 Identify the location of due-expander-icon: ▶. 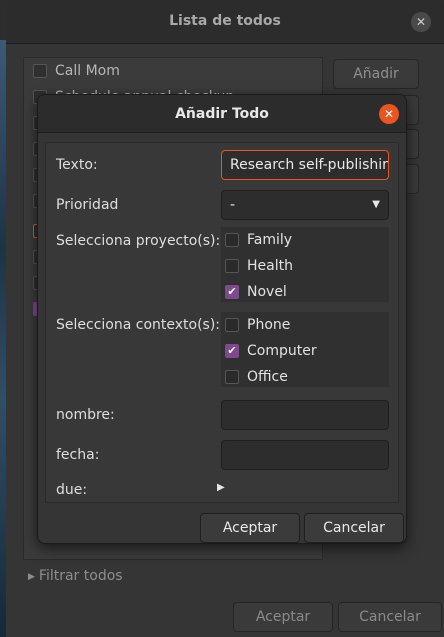
(221, 487).